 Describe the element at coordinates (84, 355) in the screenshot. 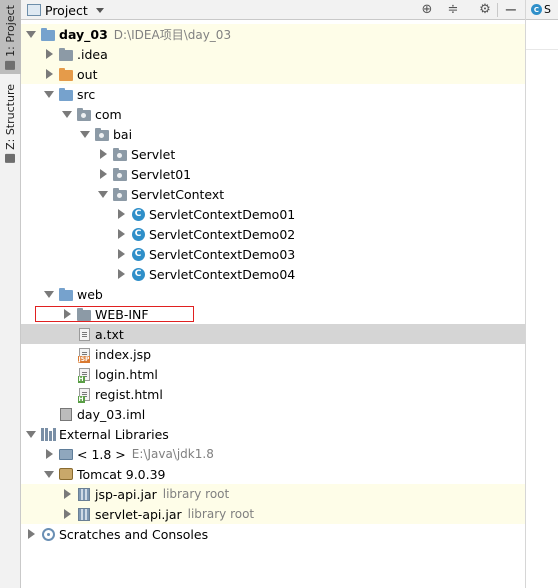

I see `jsp-file-icon: JSP` at that location.